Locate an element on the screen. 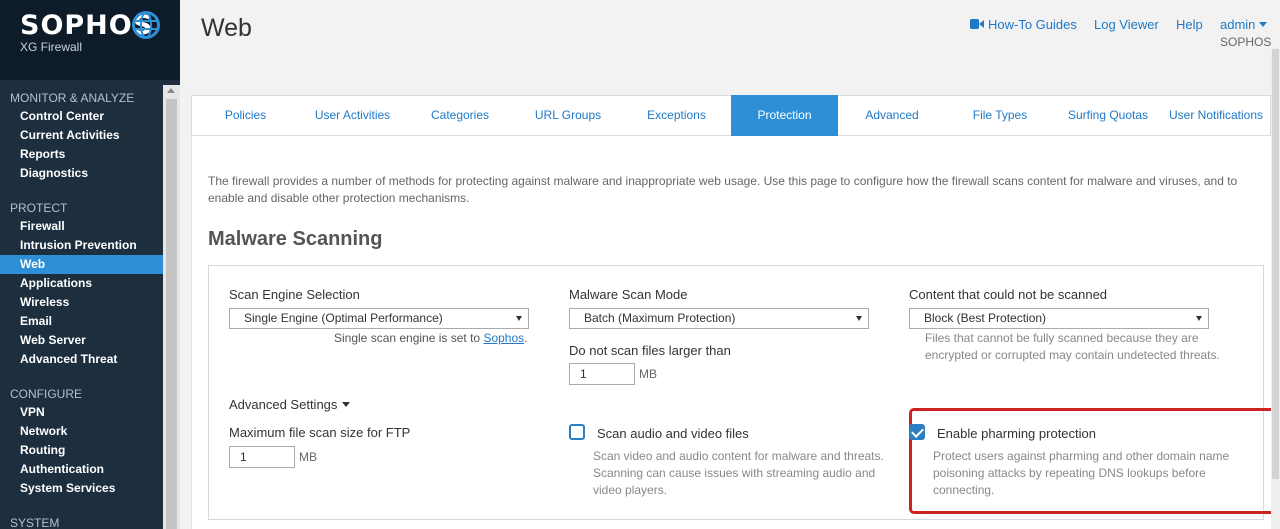 The image size is (1280, 529). ftp-size-label: Maximum file scan size for FTP is located at coordinates (320, 432).